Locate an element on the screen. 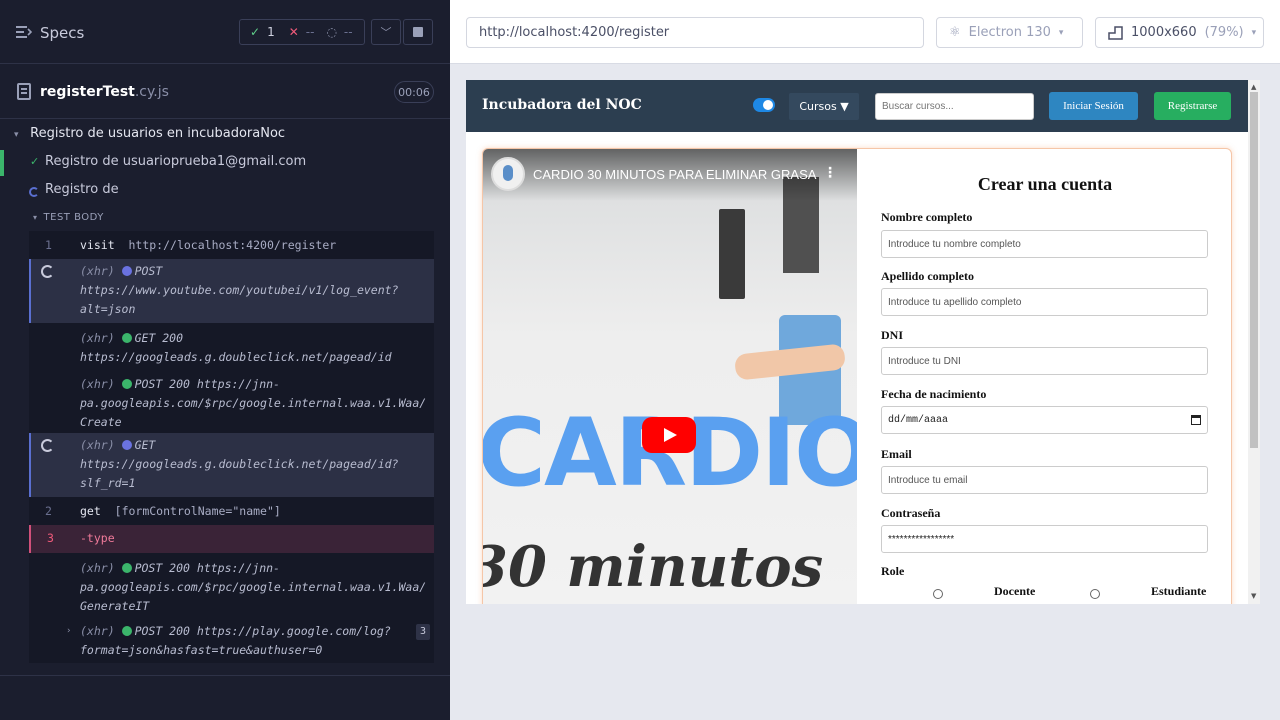 Image resolution: width=1280 pixels, height=720 pixels. login-button: Iniciar Sesión is located at coordinates (1093, 106).